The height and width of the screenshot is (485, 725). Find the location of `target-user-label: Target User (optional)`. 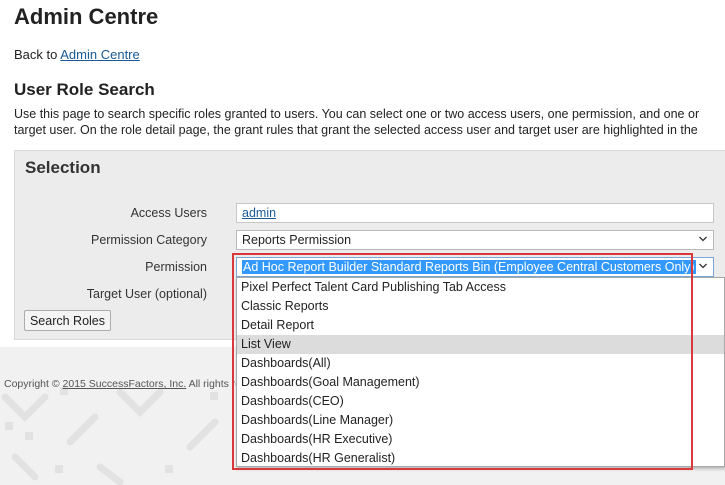

target-user-label: Target User (optional) is located at coordinates (146, 294).